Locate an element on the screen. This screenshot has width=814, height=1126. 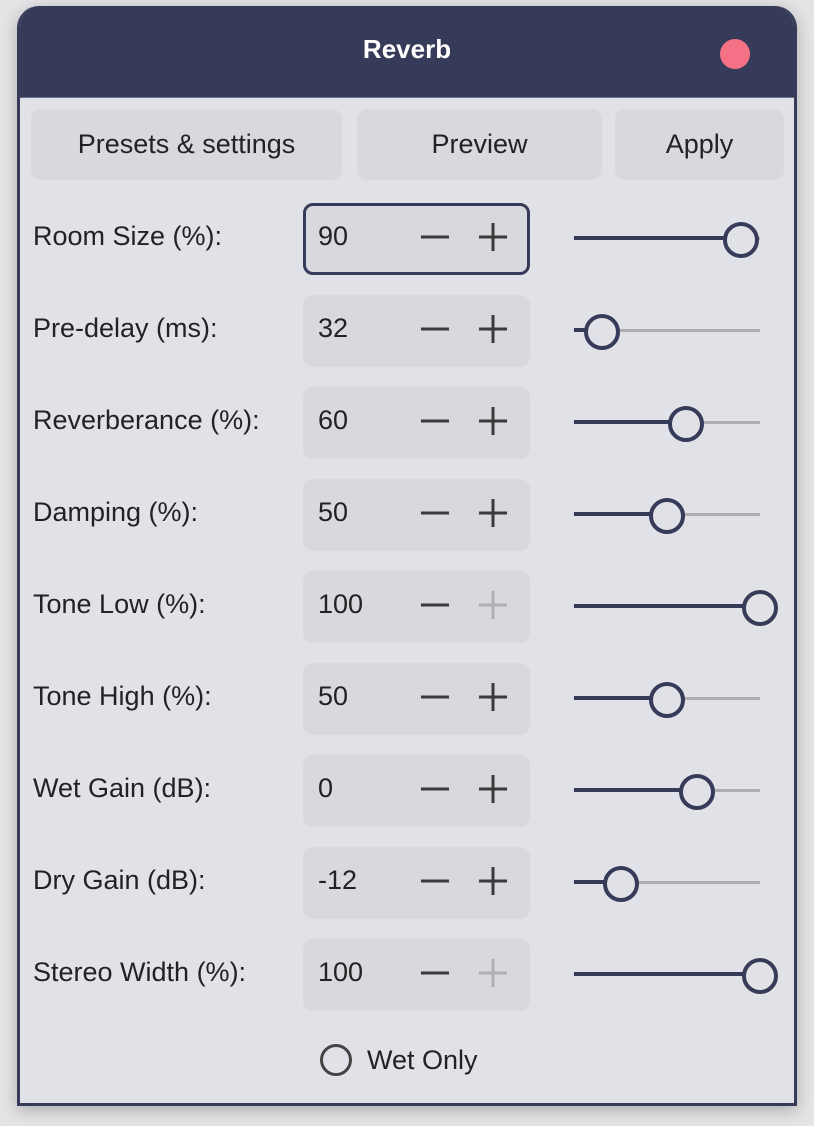
pre-delay-slider-thumb is located at coordinates (601, 332).